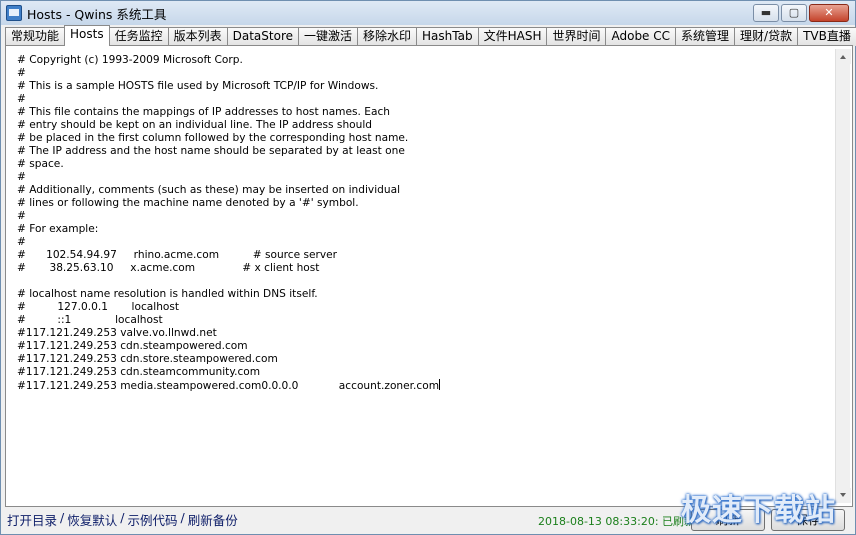 Image resolution: width=856 pixels, height=535 pixels. Describe the element at coordinates (138, 36) in the screenshot. I see `tab-task-monitor: 任务监控` at that location.